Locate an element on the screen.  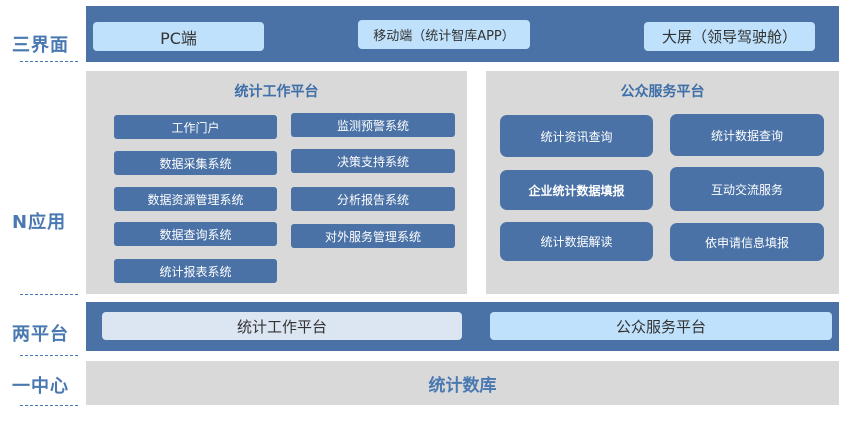
level-label-apps: N应用 is located at coordinates (39, 222).